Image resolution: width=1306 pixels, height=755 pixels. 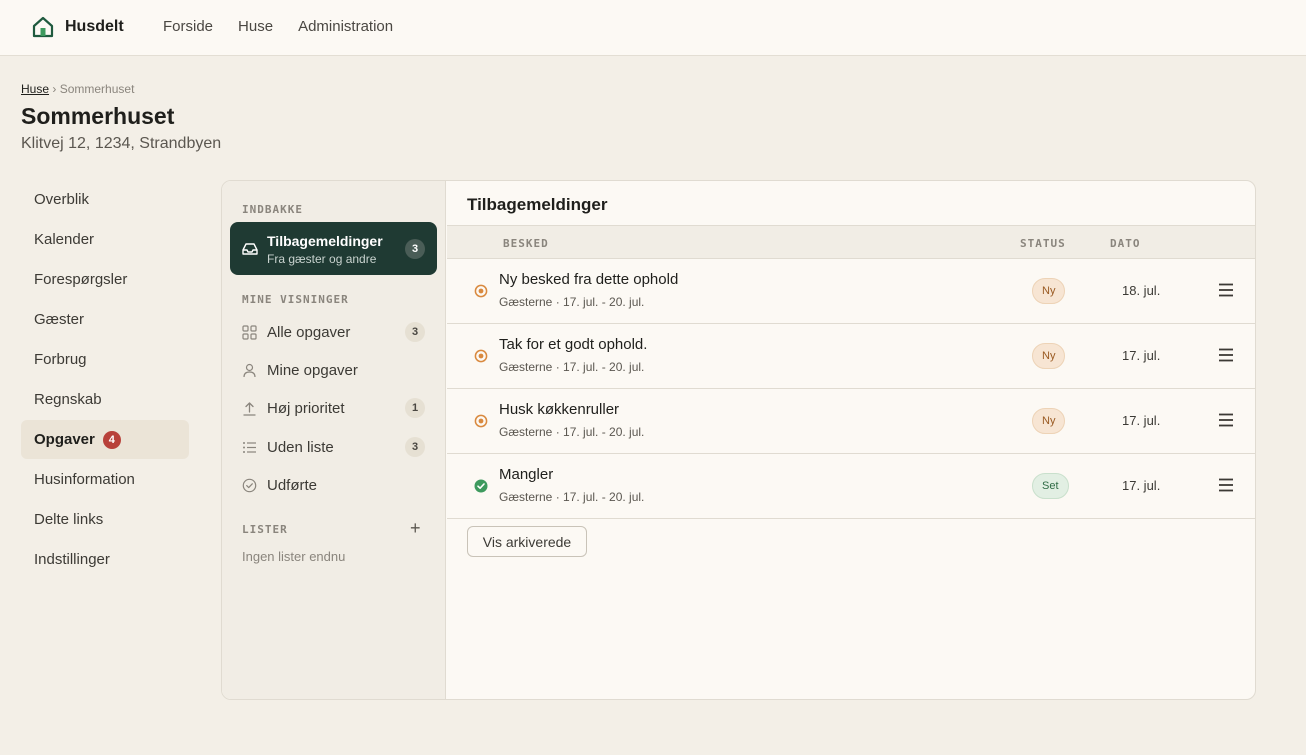 What do you see at coordinates (292, 485) in the screenshot?
I see `view-item-label: Udførte` at bounding box center [292, 485].